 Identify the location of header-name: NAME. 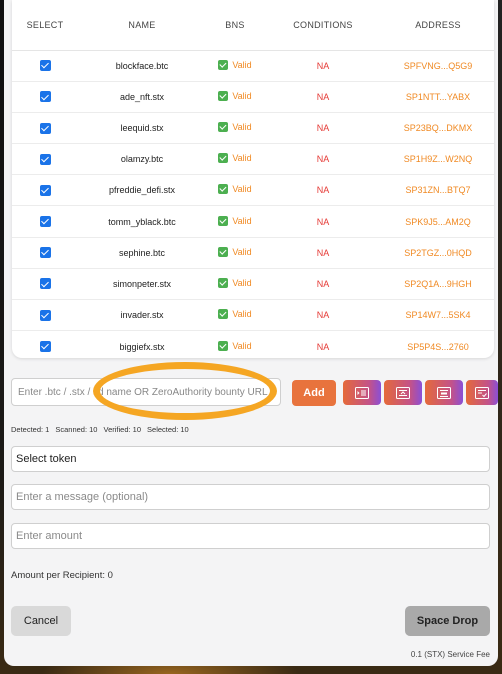
(142, 25).